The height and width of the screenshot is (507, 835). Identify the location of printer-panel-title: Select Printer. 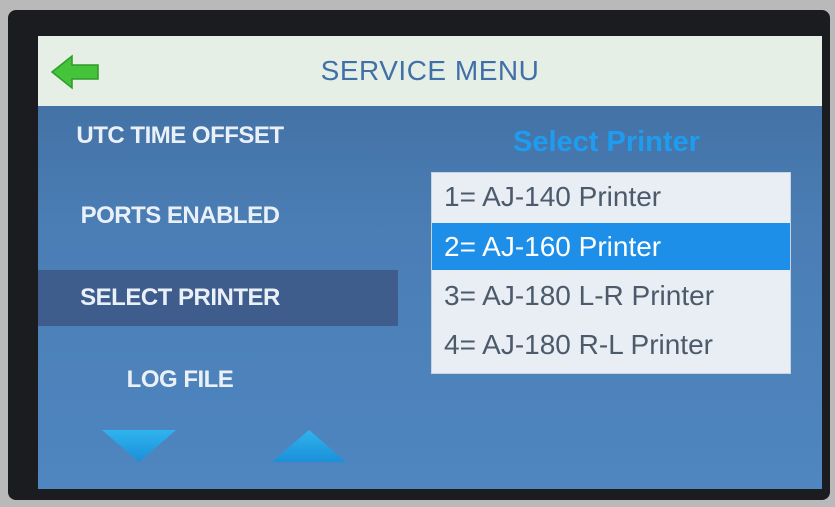
(606, 142).